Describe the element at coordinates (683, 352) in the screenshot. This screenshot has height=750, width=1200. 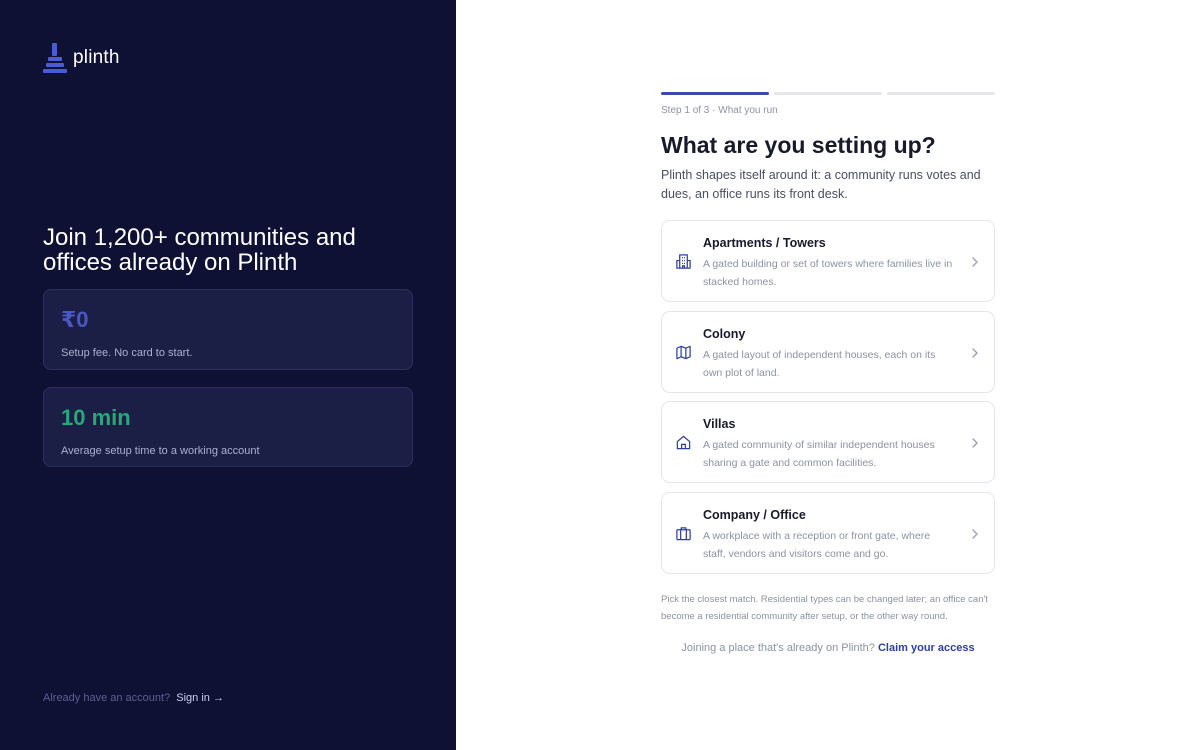
I see `map-icon` at that location.